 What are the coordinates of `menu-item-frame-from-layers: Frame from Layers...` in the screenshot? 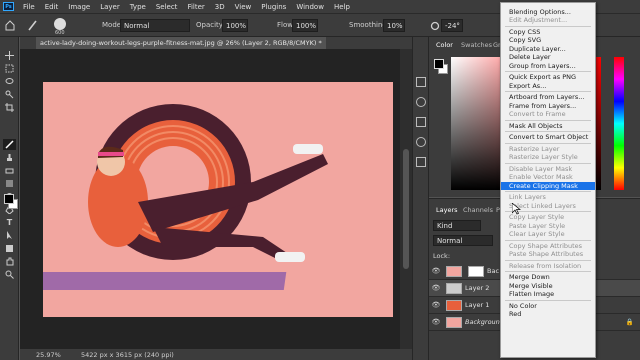 It's located at (548, 106).